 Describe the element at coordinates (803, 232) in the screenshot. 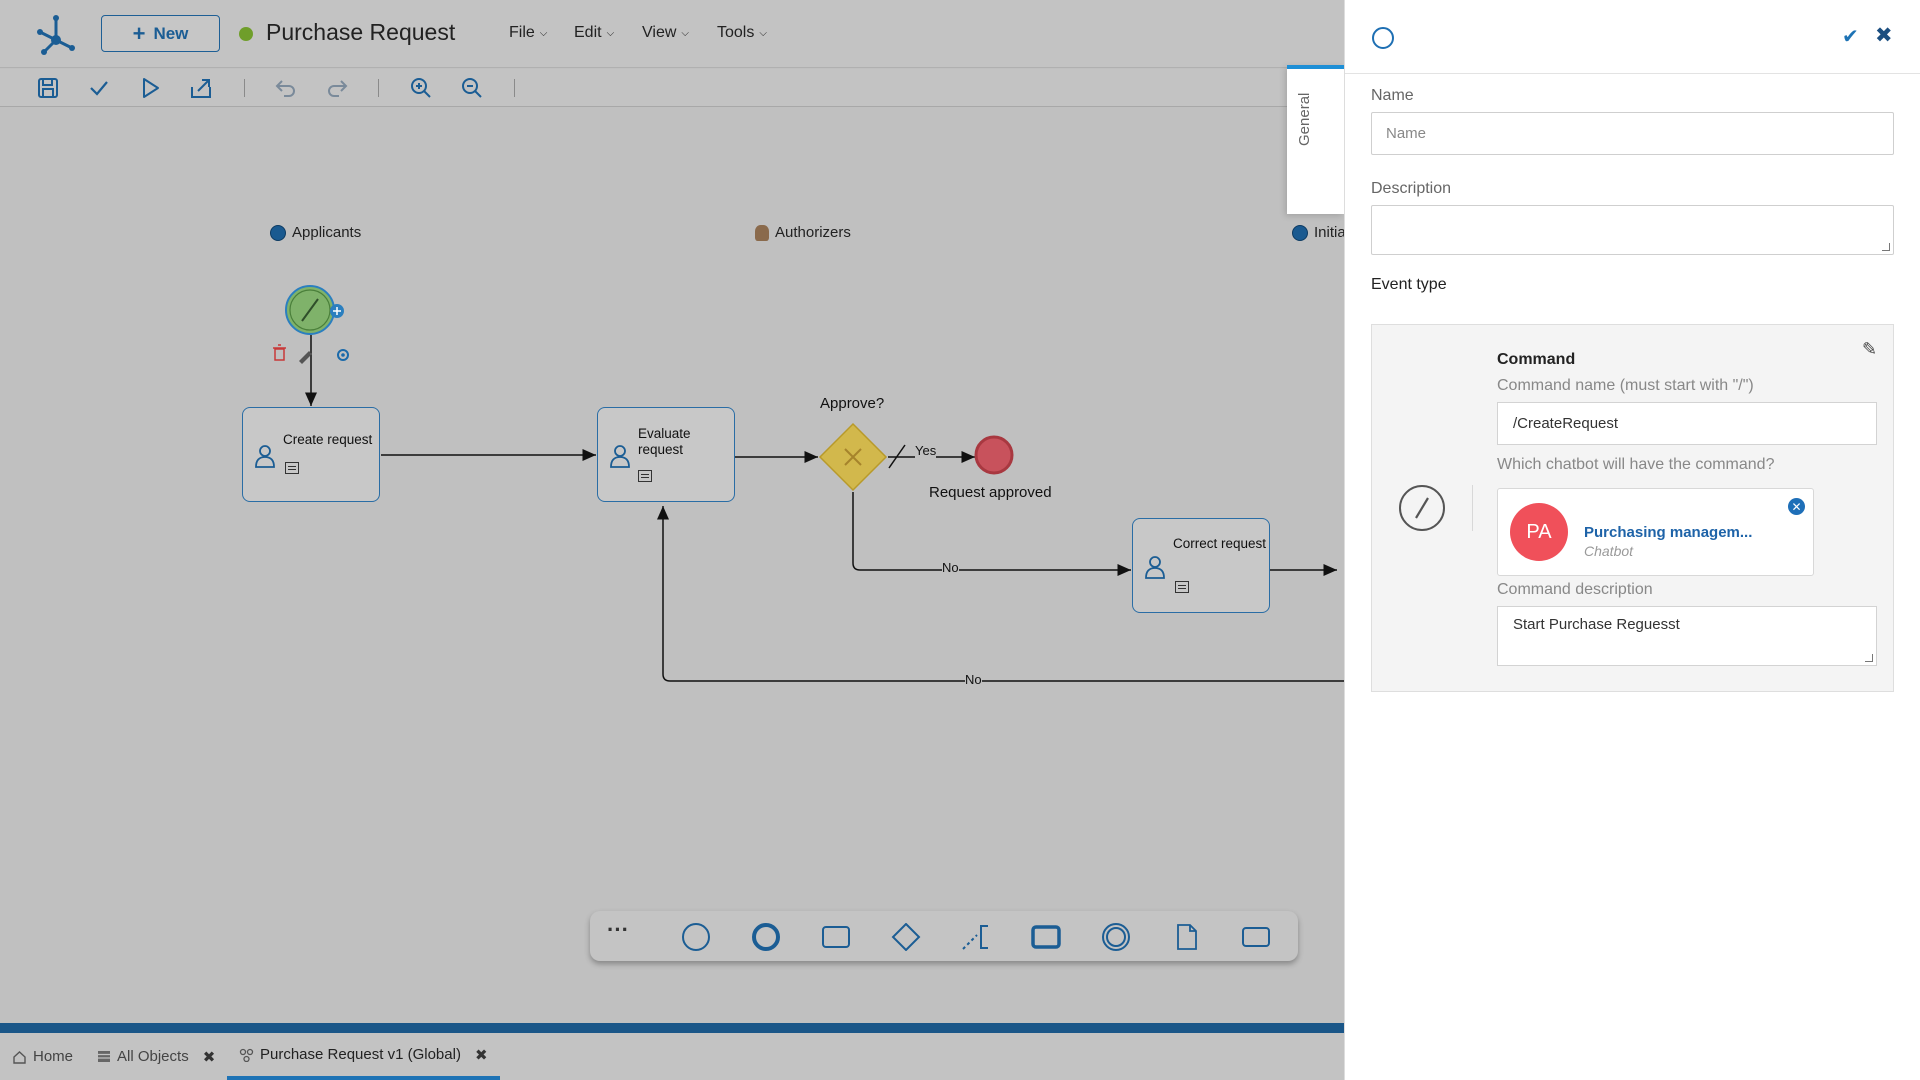

I see `lane-authorizers: Authorizers` at that location.